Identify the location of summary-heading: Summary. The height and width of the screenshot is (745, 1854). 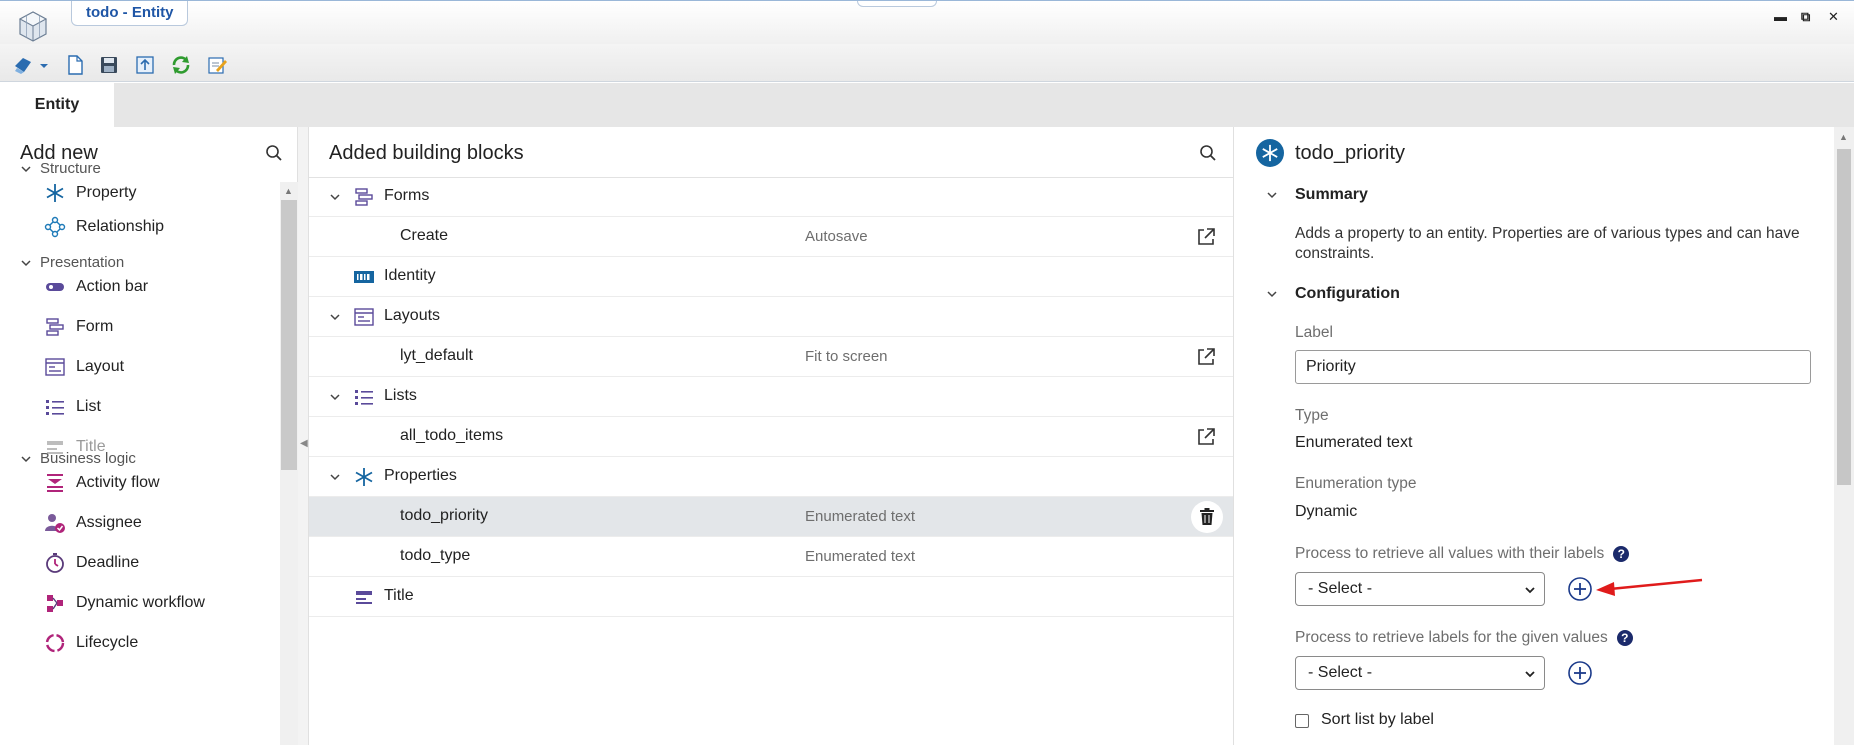
(1331, 194).